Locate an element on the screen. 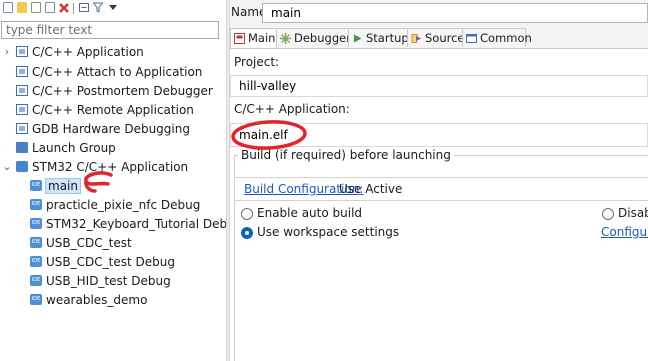 This screenshot has width=648, height=361. delete-icon is located at coordinates (64, 7).